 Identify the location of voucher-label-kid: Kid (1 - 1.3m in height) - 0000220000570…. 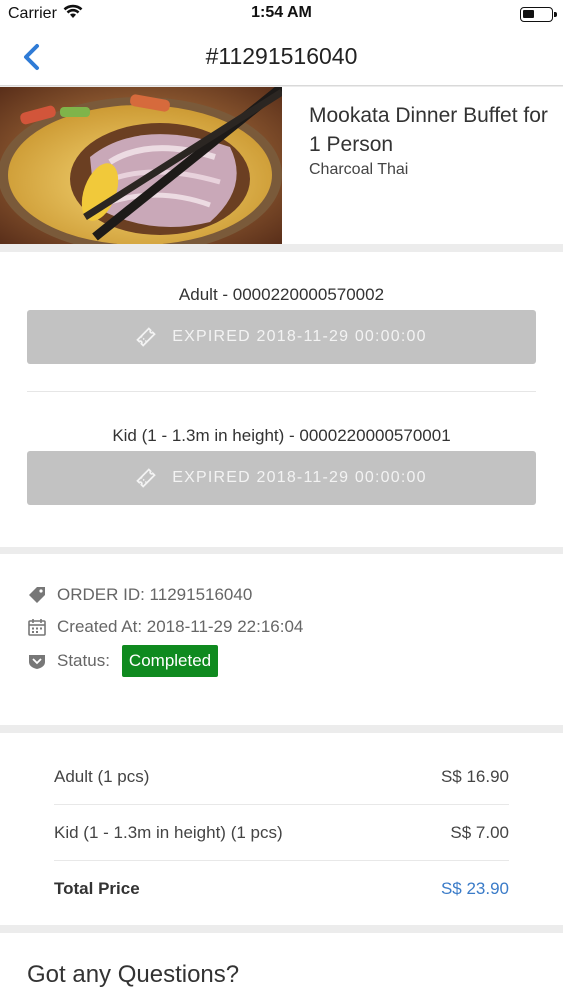
(281, 435).